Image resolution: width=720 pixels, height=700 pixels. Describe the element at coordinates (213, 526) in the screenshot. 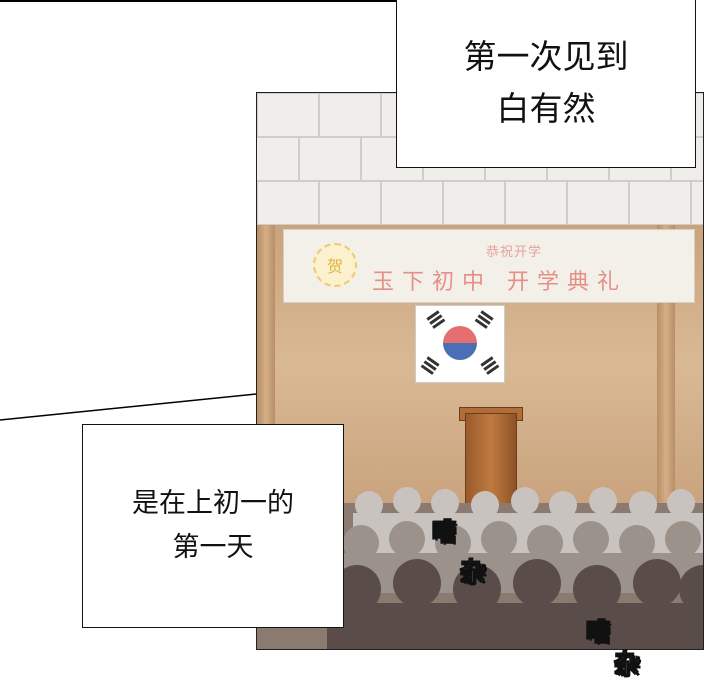

I see `caption-box-middle: 是在上初一的 第一天` at that location.